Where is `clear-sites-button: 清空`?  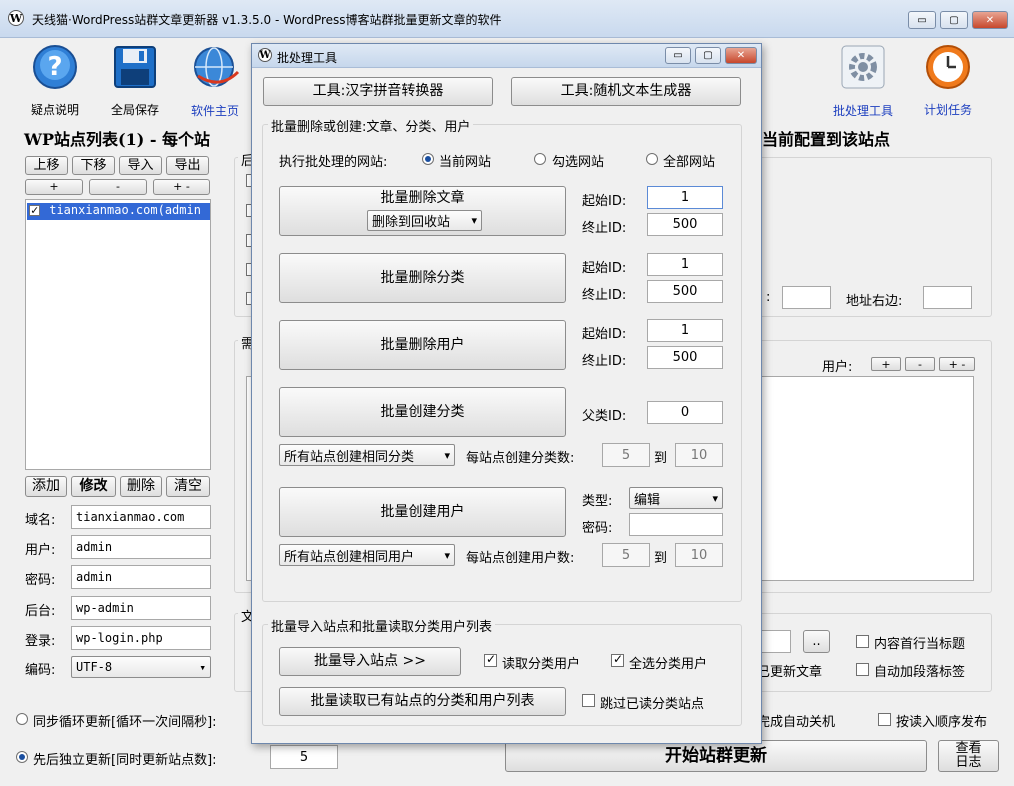 clear-sites-button: 清空 is located at coordinates (188, 486).